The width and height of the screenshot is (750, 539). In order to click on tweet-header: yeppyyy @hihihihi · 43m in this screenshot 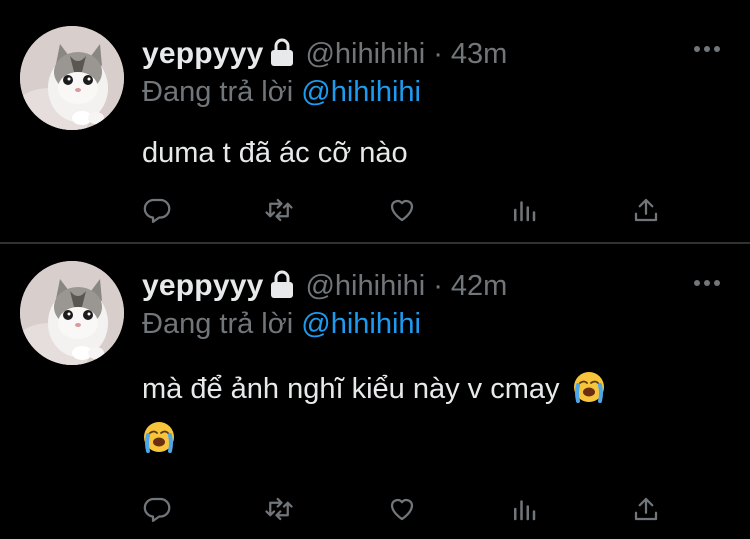, I will do `click(324, 54)`.